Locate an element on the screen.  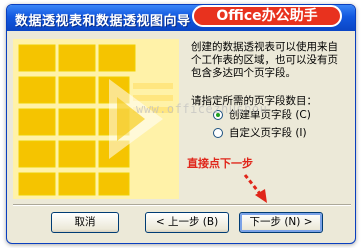
next-button: 下一步 (N) > is located at coordinates (281, 222).